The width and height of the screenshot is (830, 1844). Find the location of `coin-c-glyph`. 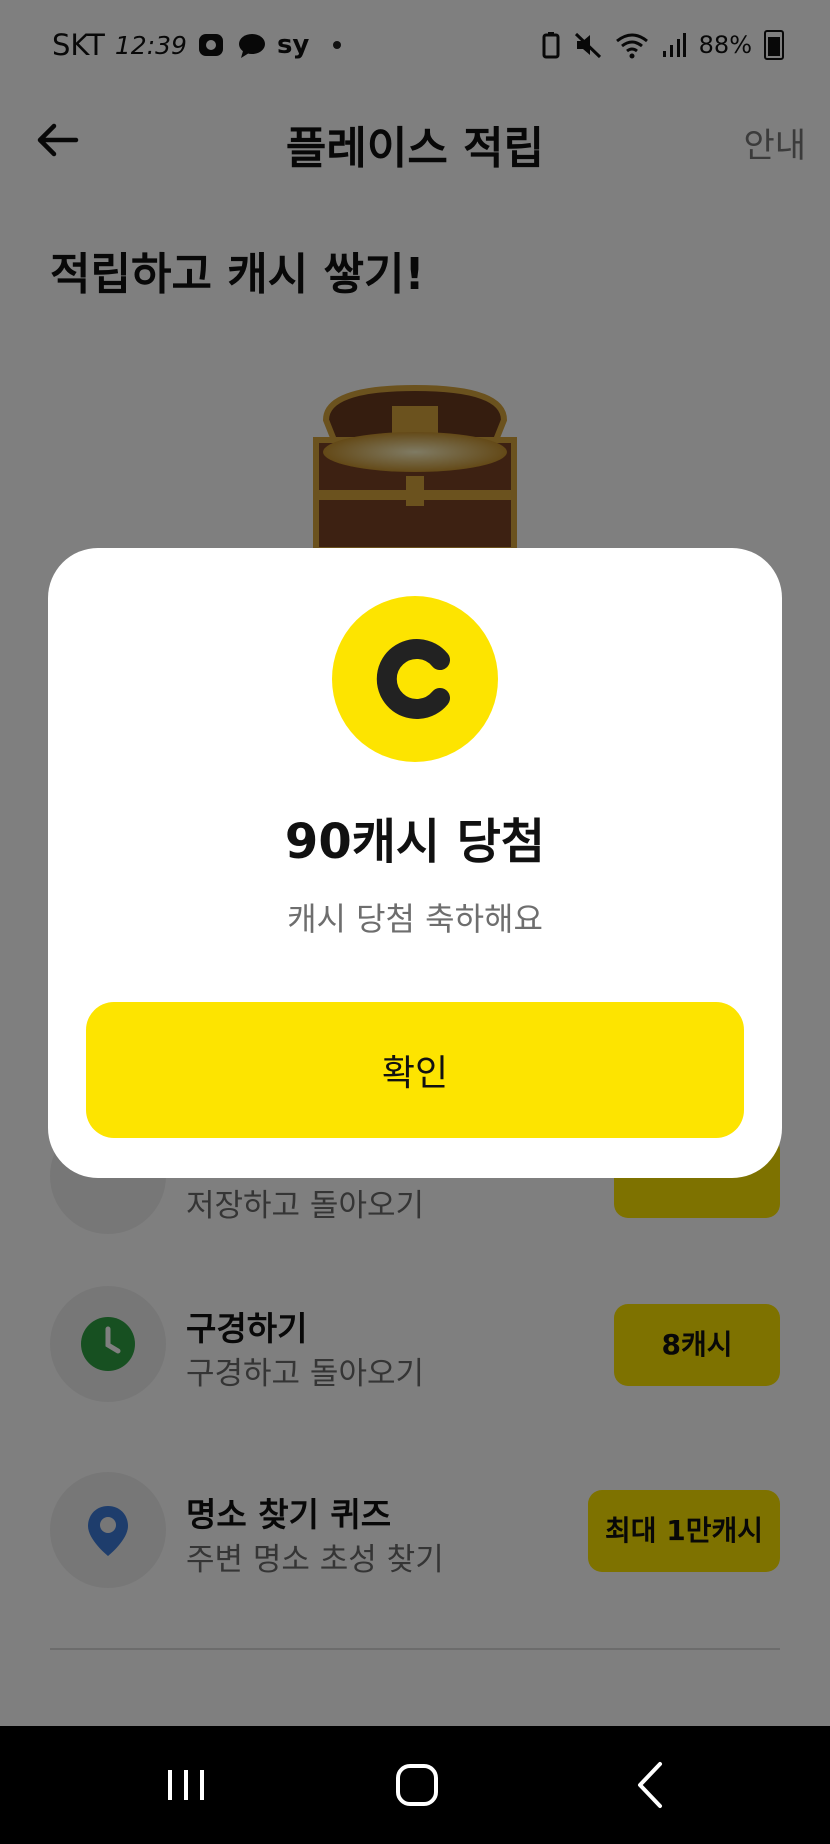

coin-c-glyph is located at coordinates (413, 679).